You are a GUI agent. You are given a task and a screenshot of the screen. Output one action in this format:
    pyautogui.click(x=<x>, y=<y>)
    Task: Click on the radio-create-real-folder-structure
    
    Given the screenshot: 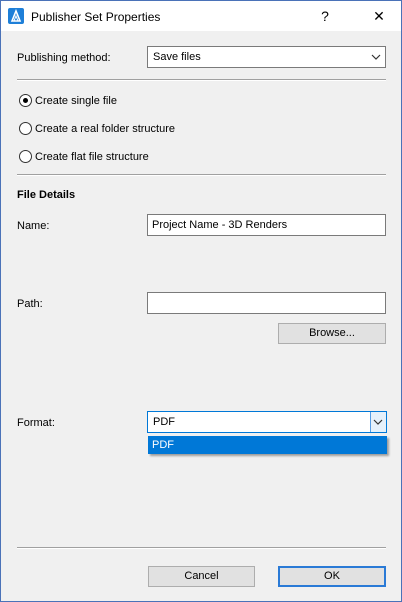 What is the action you would take?
    pyautogui.click(x=25, y=128)
    